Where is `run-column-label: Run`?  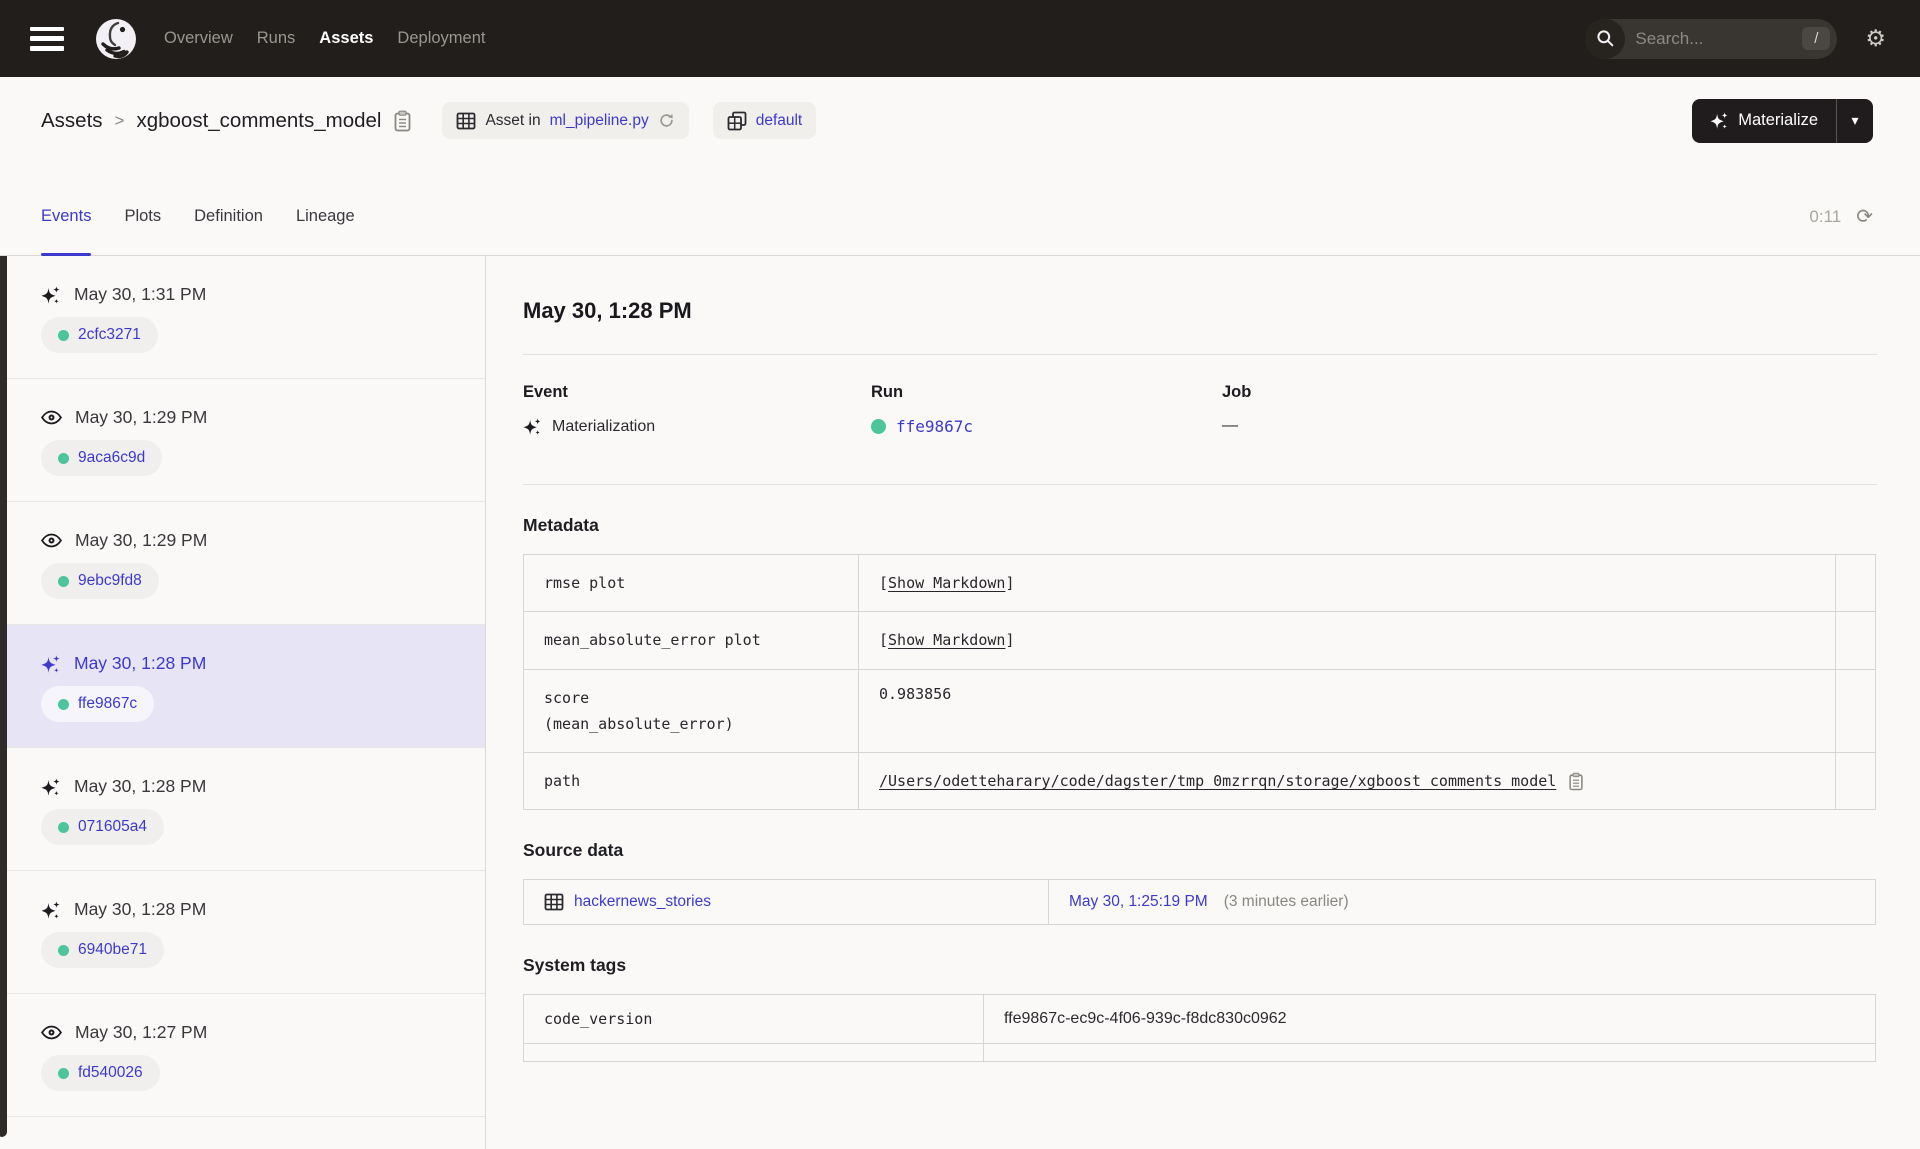
run-column-label: Run is located at coordinates (887, 392).